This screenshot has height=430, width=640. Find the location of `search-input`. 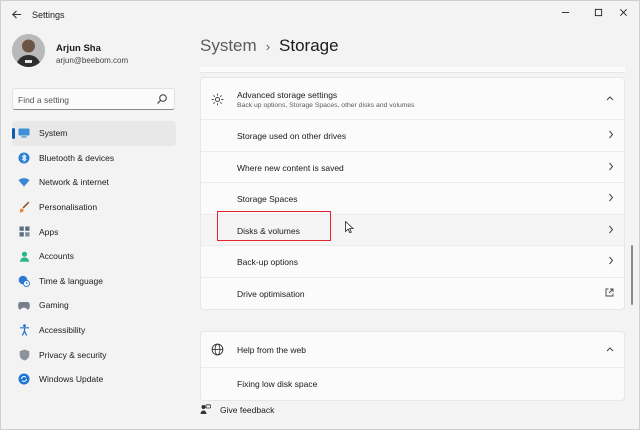

search-input is located at coordinates (85, 99).